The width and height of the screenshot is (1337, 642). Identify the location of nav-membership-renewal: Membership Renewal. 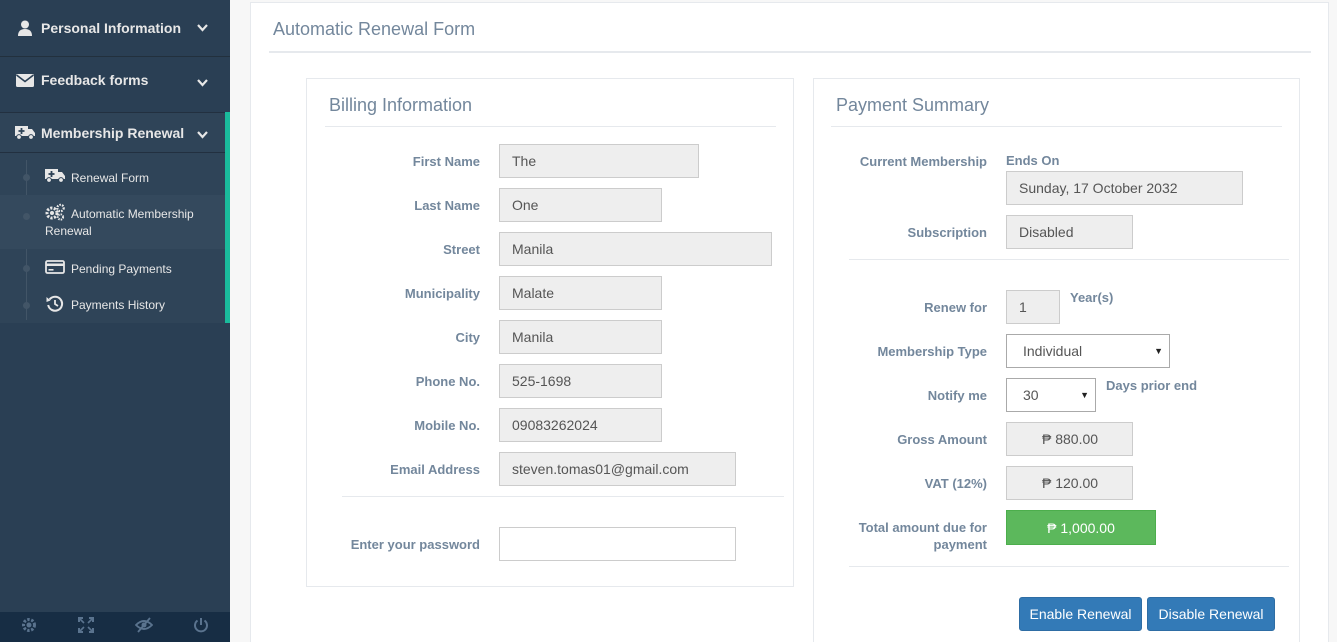
(112, 132).